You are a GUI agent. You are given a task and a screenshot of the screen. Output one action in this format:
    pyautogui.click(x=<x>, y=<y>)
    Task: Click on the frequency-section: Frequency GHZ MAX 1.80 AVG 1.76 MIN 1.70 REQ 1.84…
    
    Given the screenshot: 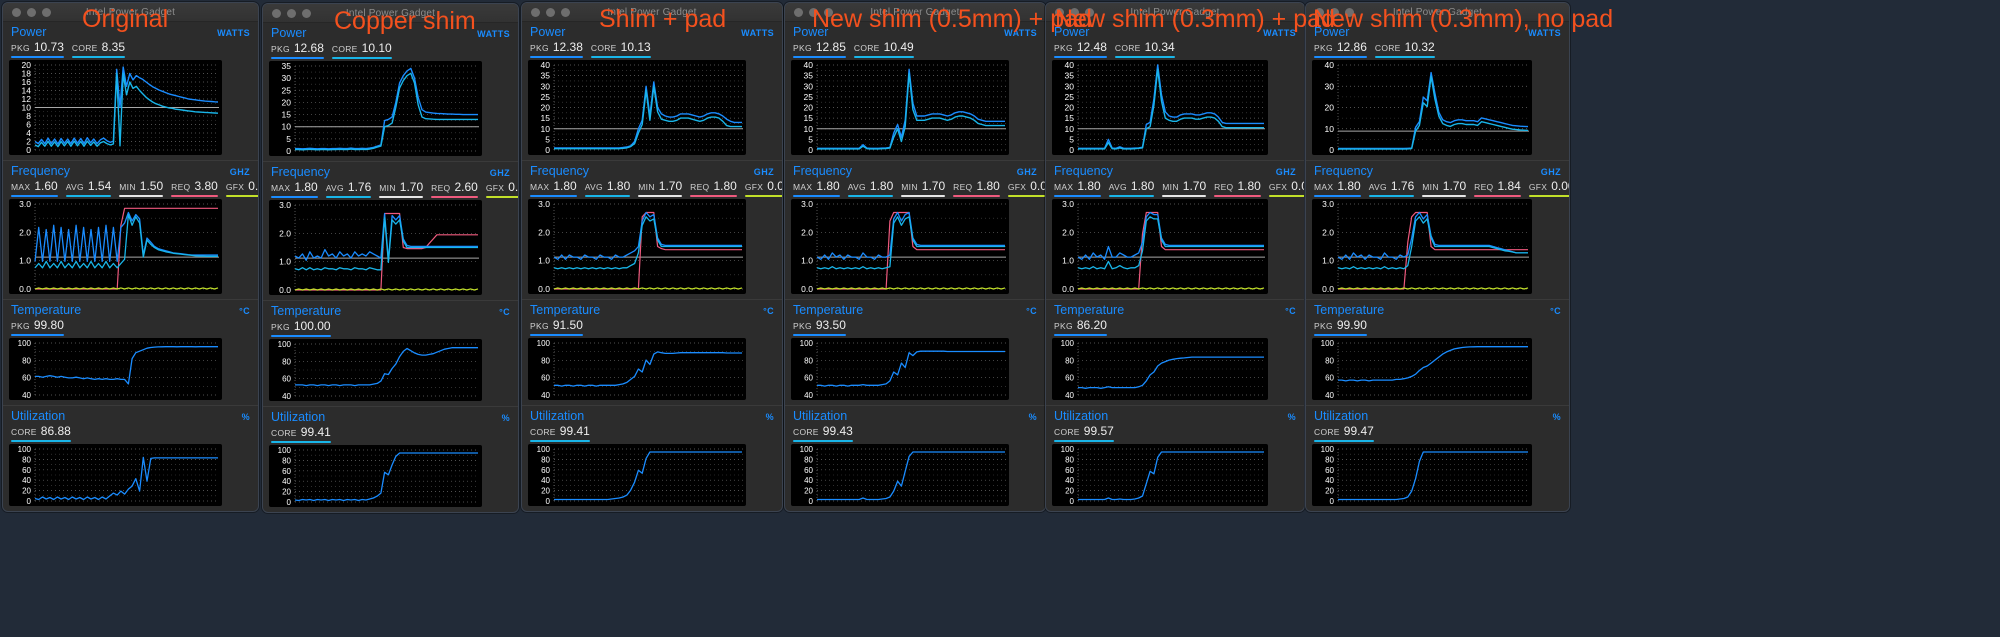 What is the action you would take?
    pyautogui.click(x=1437, y=230)
    